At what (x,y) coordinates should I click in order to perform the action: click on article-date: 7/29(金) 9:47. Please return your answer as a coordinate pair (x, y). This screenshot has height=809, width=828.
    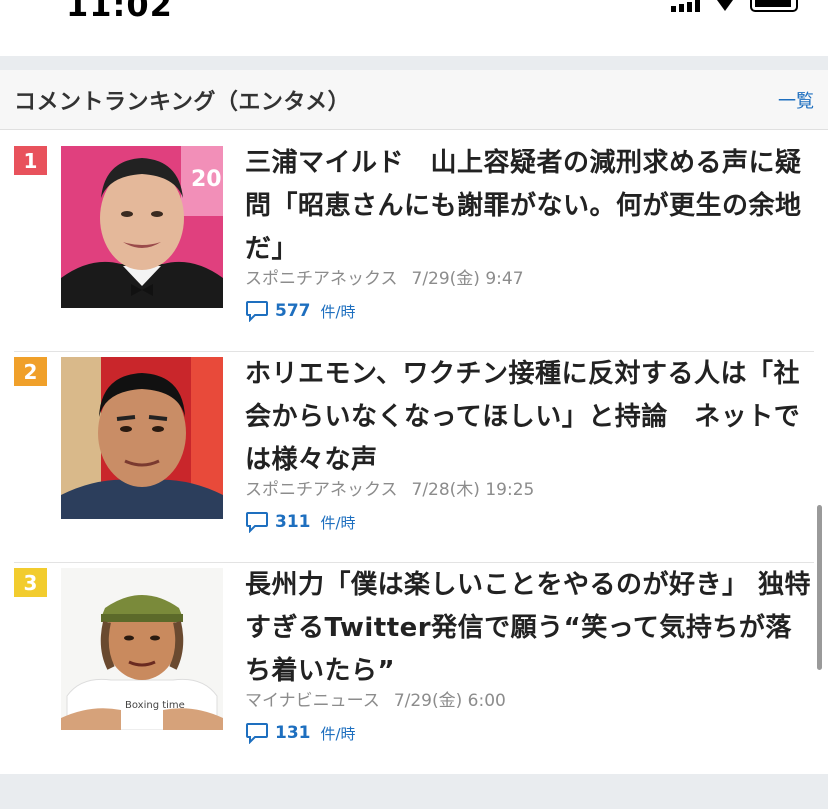
    Looking at the image, I should click on (467, 279).